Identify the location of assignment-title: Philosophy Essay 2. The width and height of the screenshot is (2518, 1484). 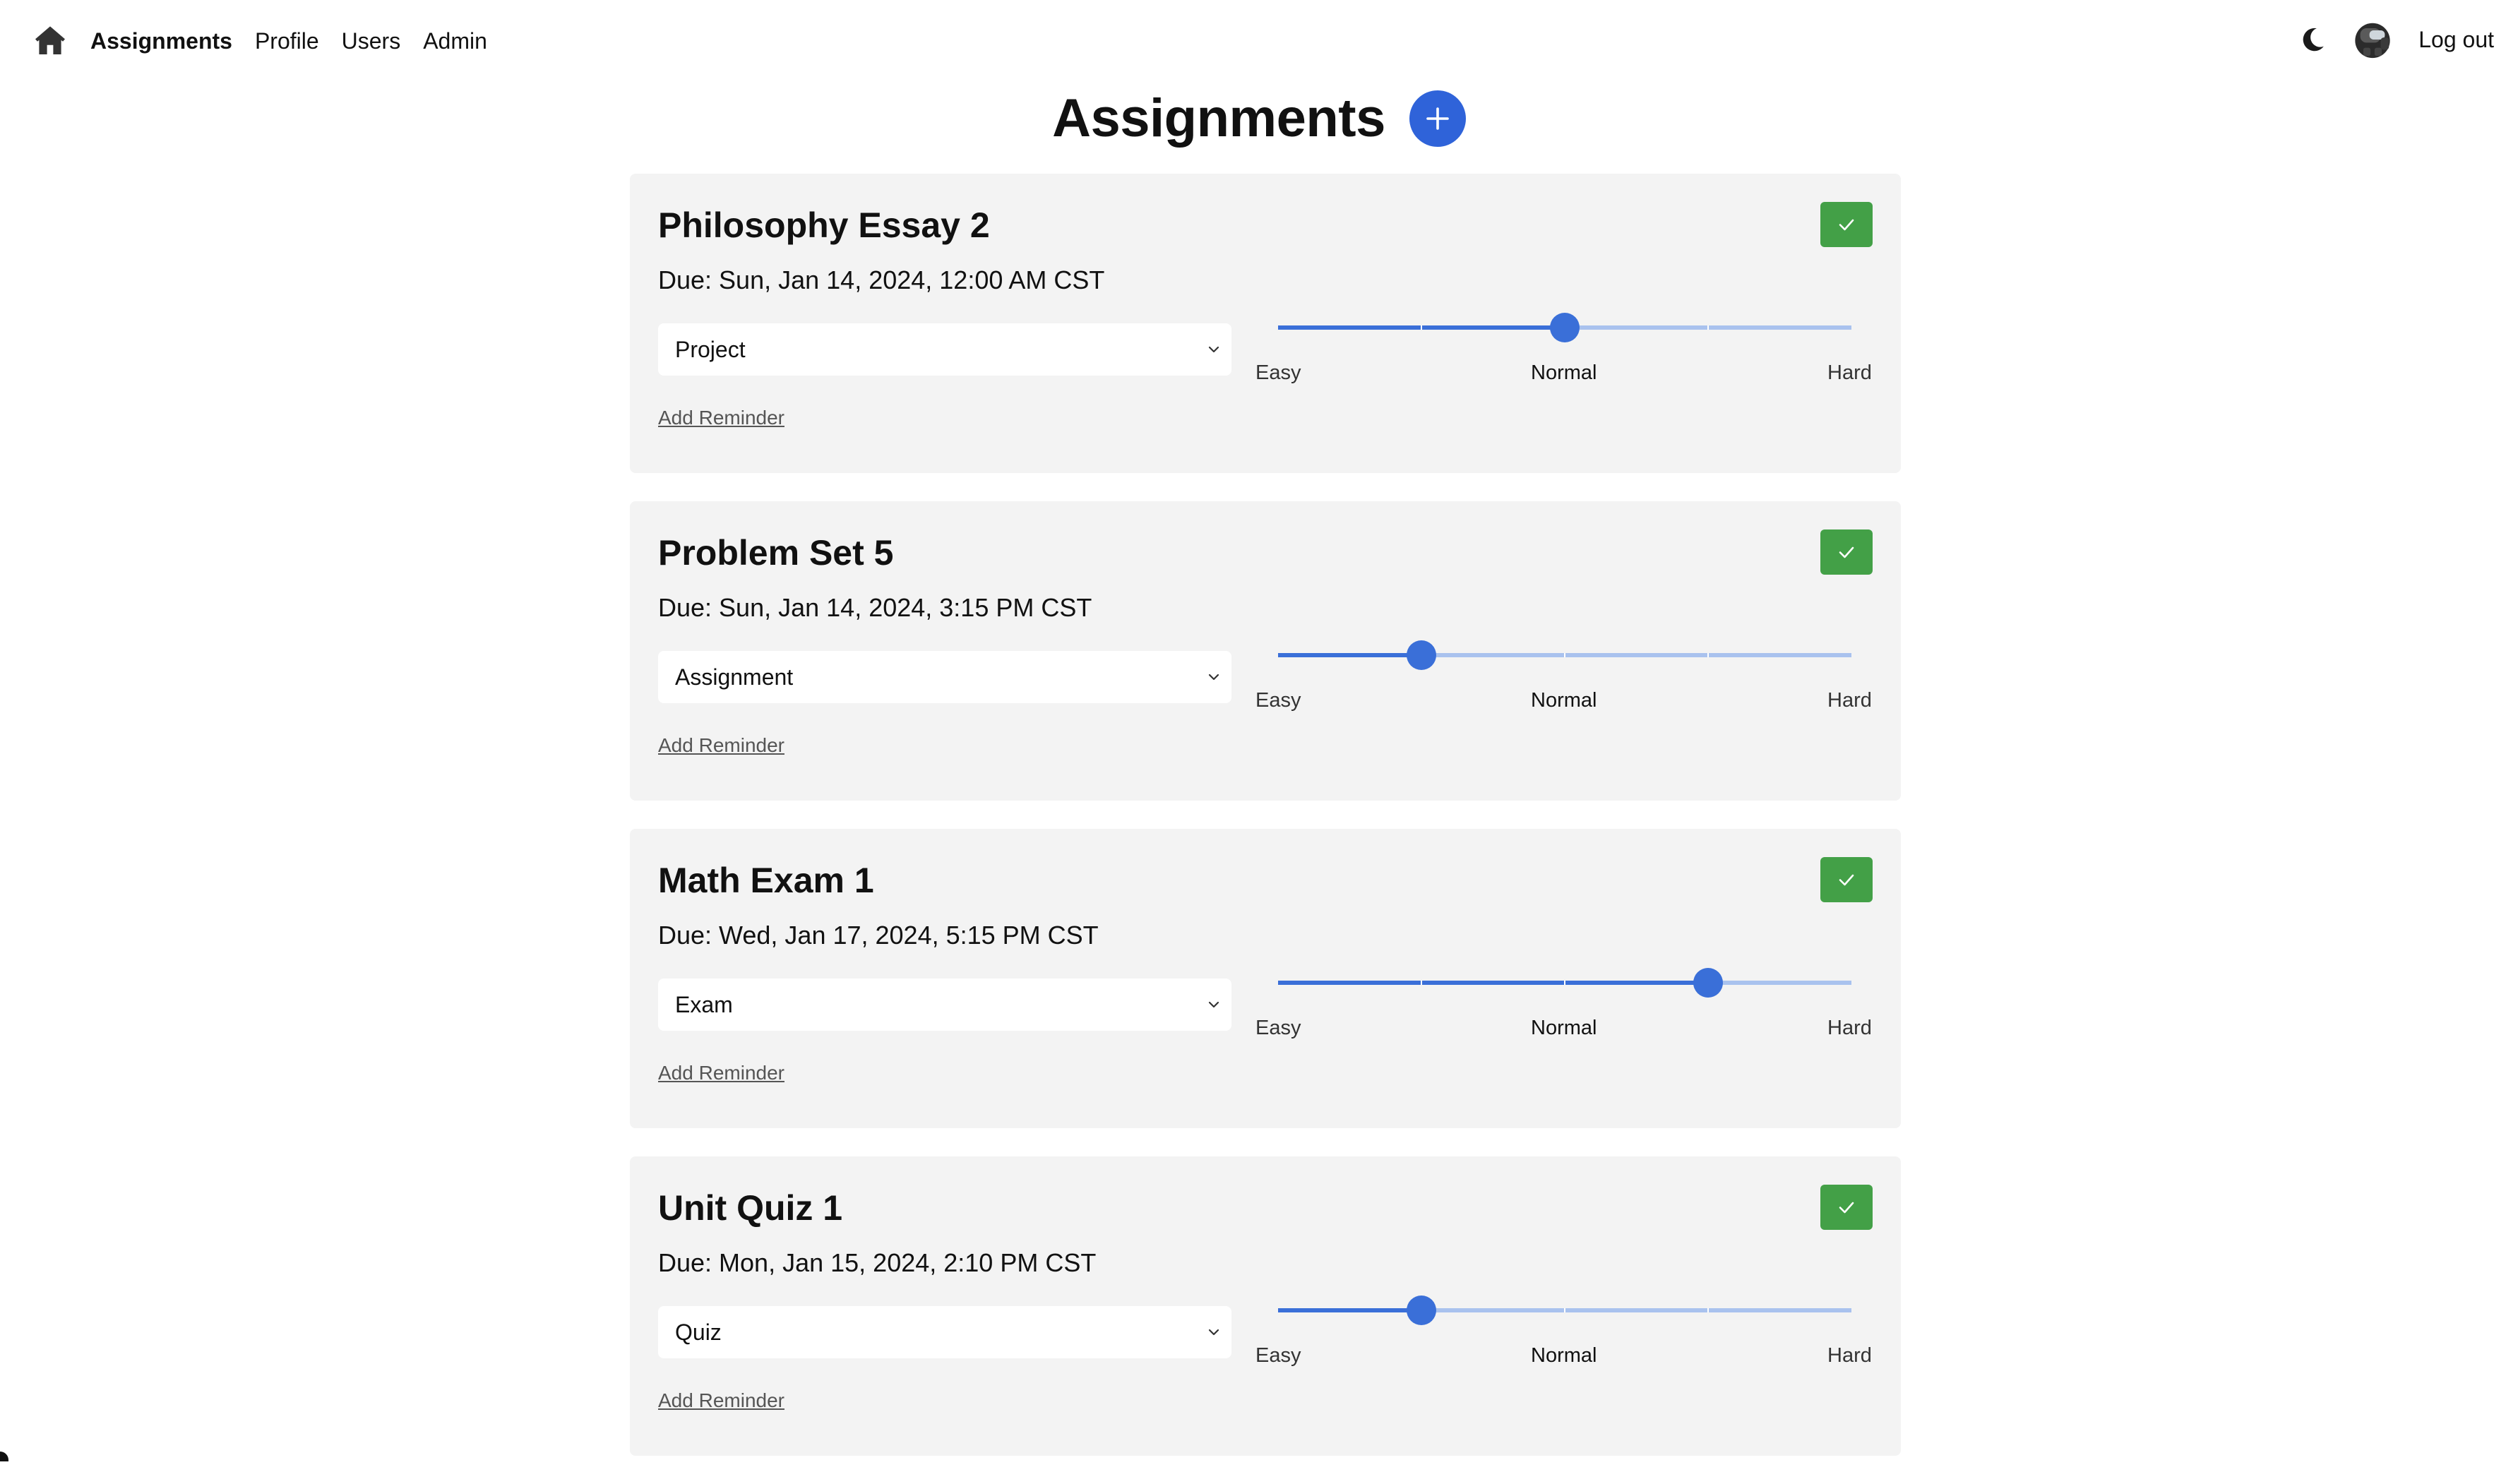
(824, 225).